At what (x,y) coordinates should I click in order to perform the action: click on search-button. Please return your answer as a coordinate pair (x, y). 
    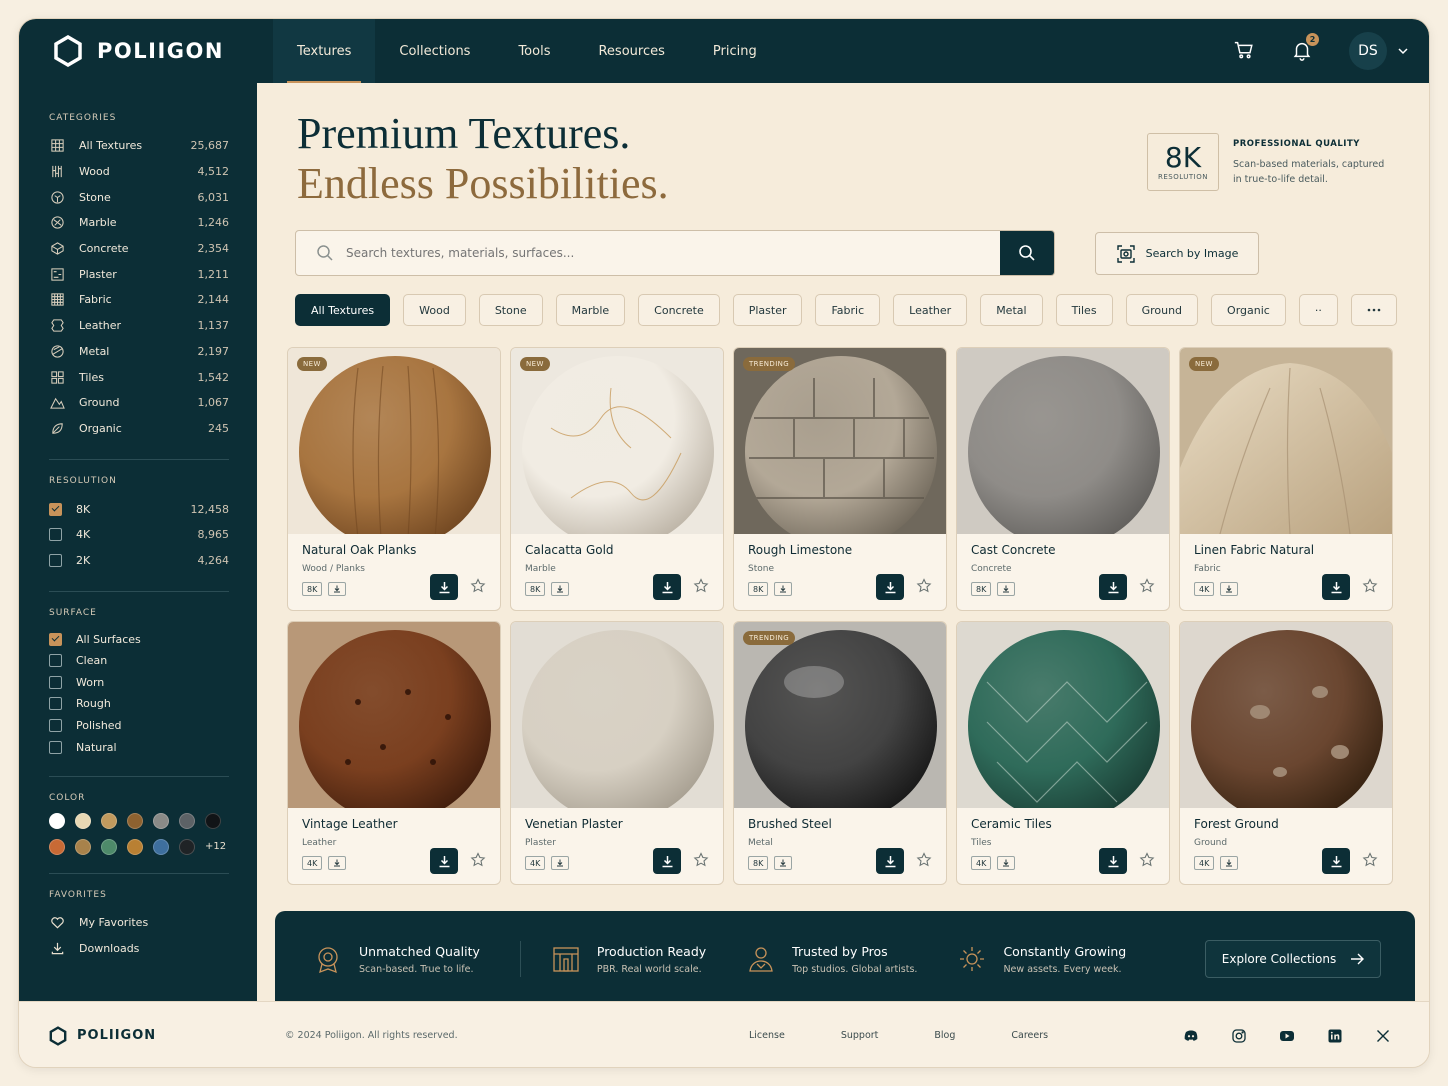
    Looking at the image, I should click on (1027, 253).